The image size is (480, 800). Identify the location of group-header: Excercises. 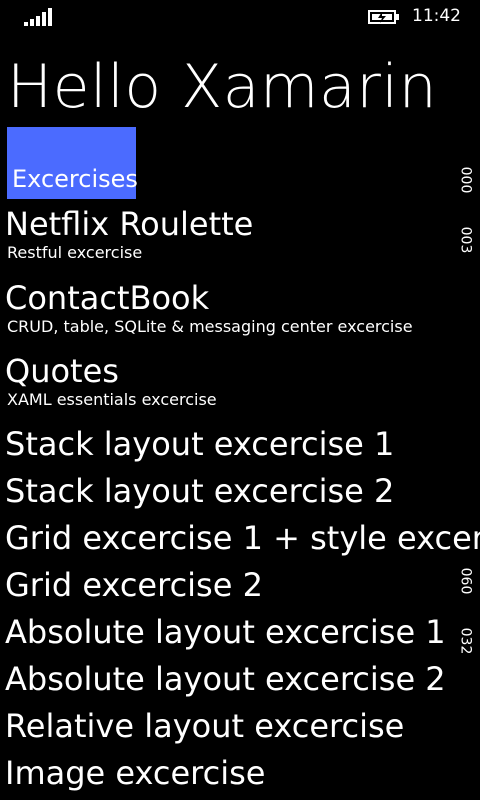
(72, 163).